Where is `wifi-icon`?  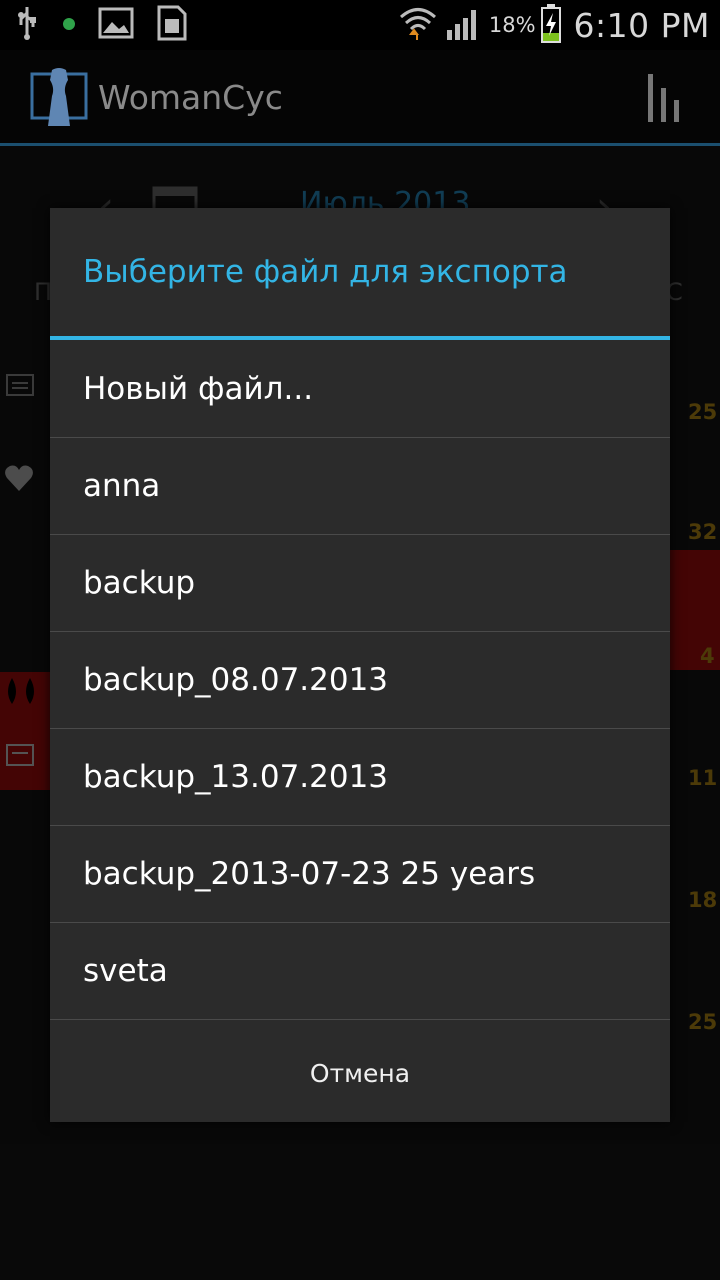 wifi-icon is located at coordinates (418, 25).